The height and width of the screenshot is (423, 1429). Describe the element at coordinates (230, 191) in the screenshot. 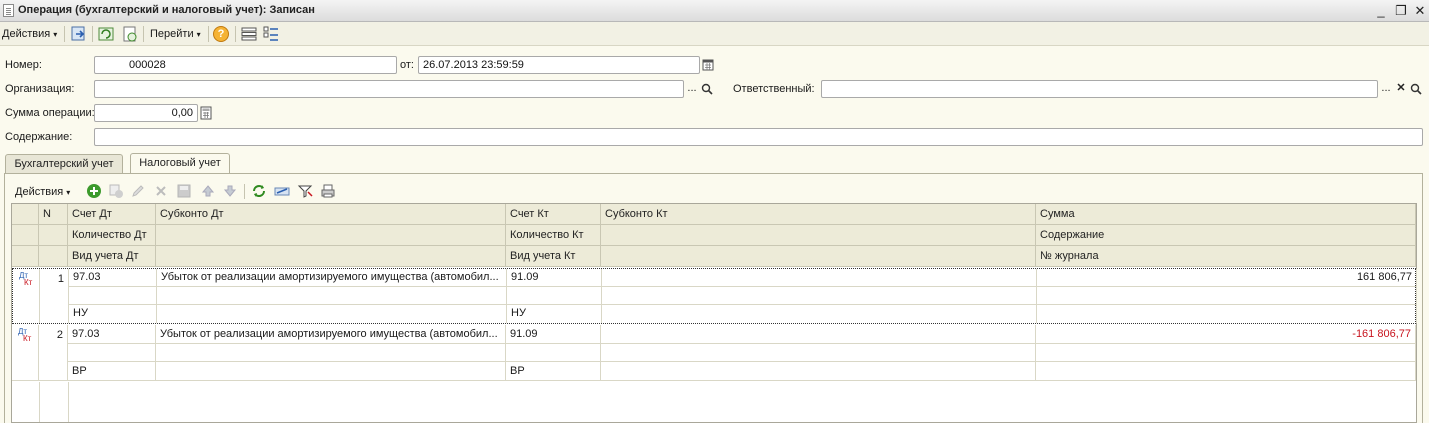

I see `move-down-icon` at that location.